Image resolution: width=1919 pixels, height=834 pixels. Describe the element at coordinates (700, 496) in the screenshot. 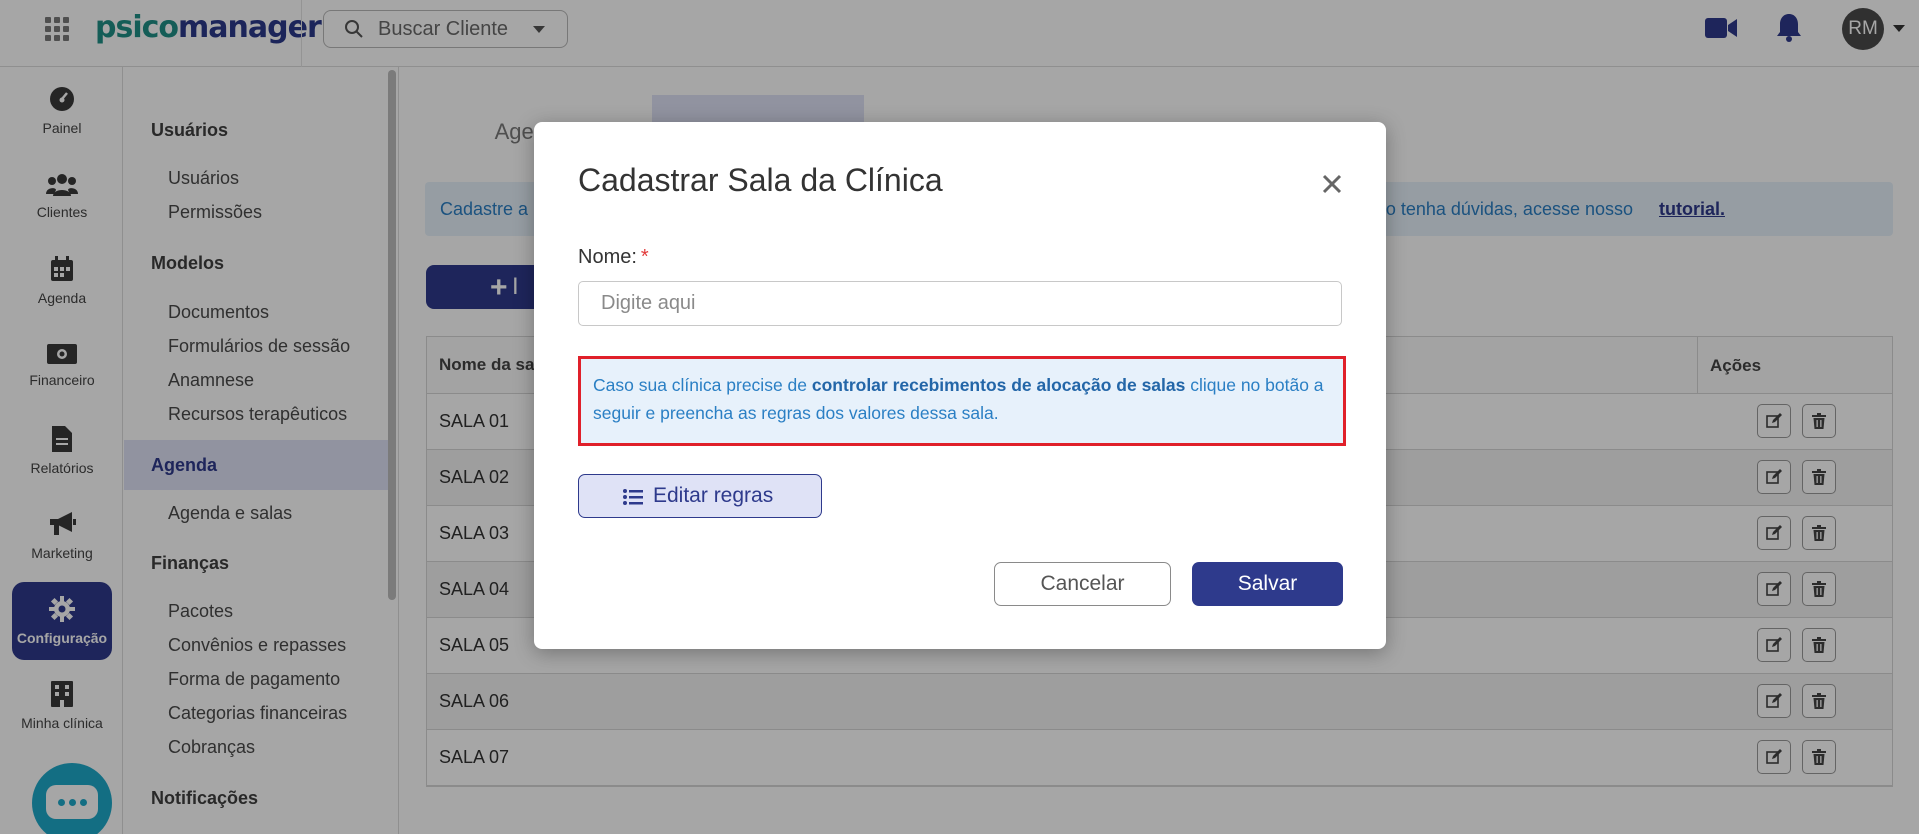

I see `edit-rules-button: Editar regras` at that location.